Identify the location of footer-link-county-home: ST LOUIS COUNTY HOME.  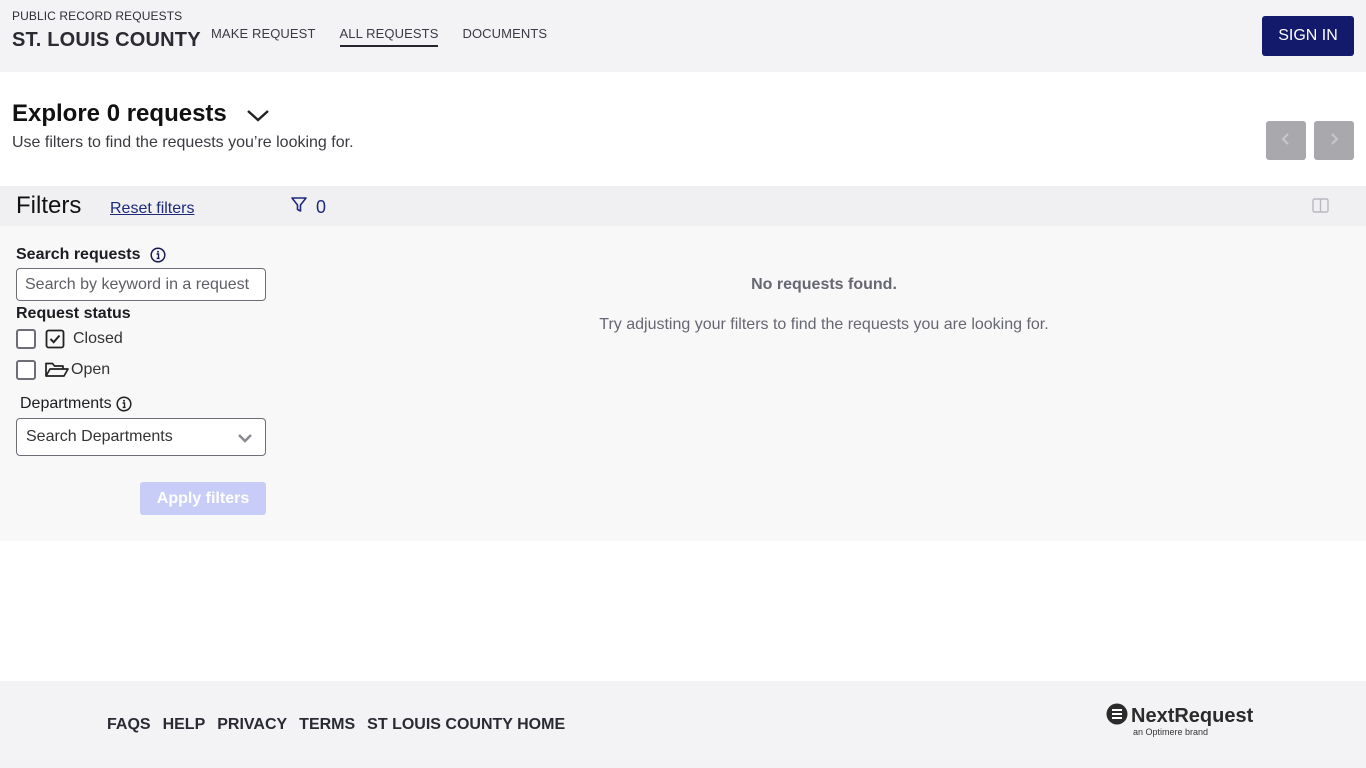
(466, 725).